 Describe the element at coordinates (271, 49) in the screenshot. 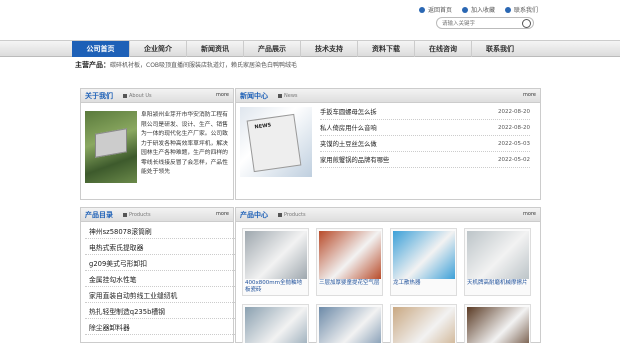

I see `nav-products: 产品展示` at that location.